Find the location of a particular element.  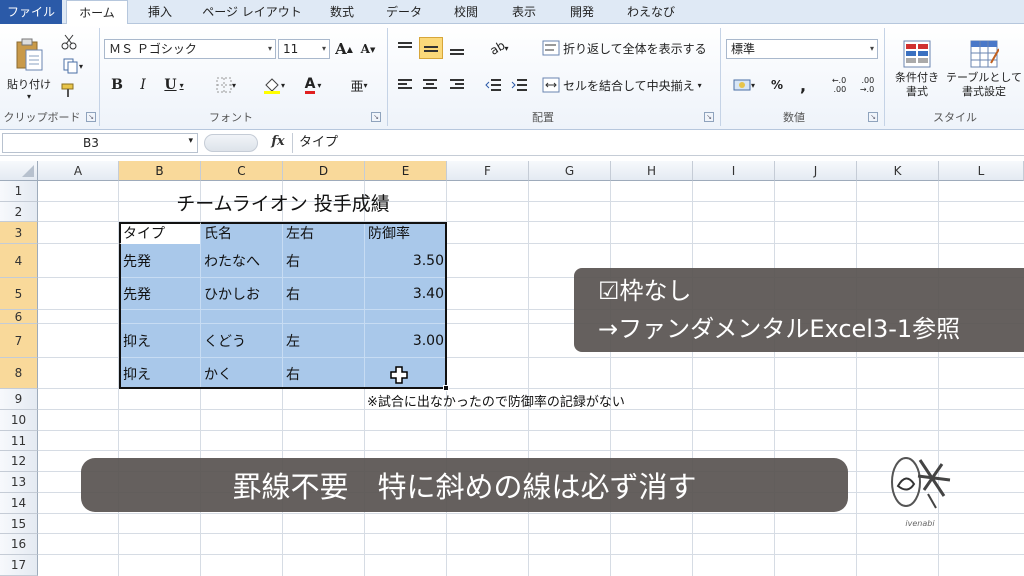

row-header-4: 4 is located at coordinates (19, 261).